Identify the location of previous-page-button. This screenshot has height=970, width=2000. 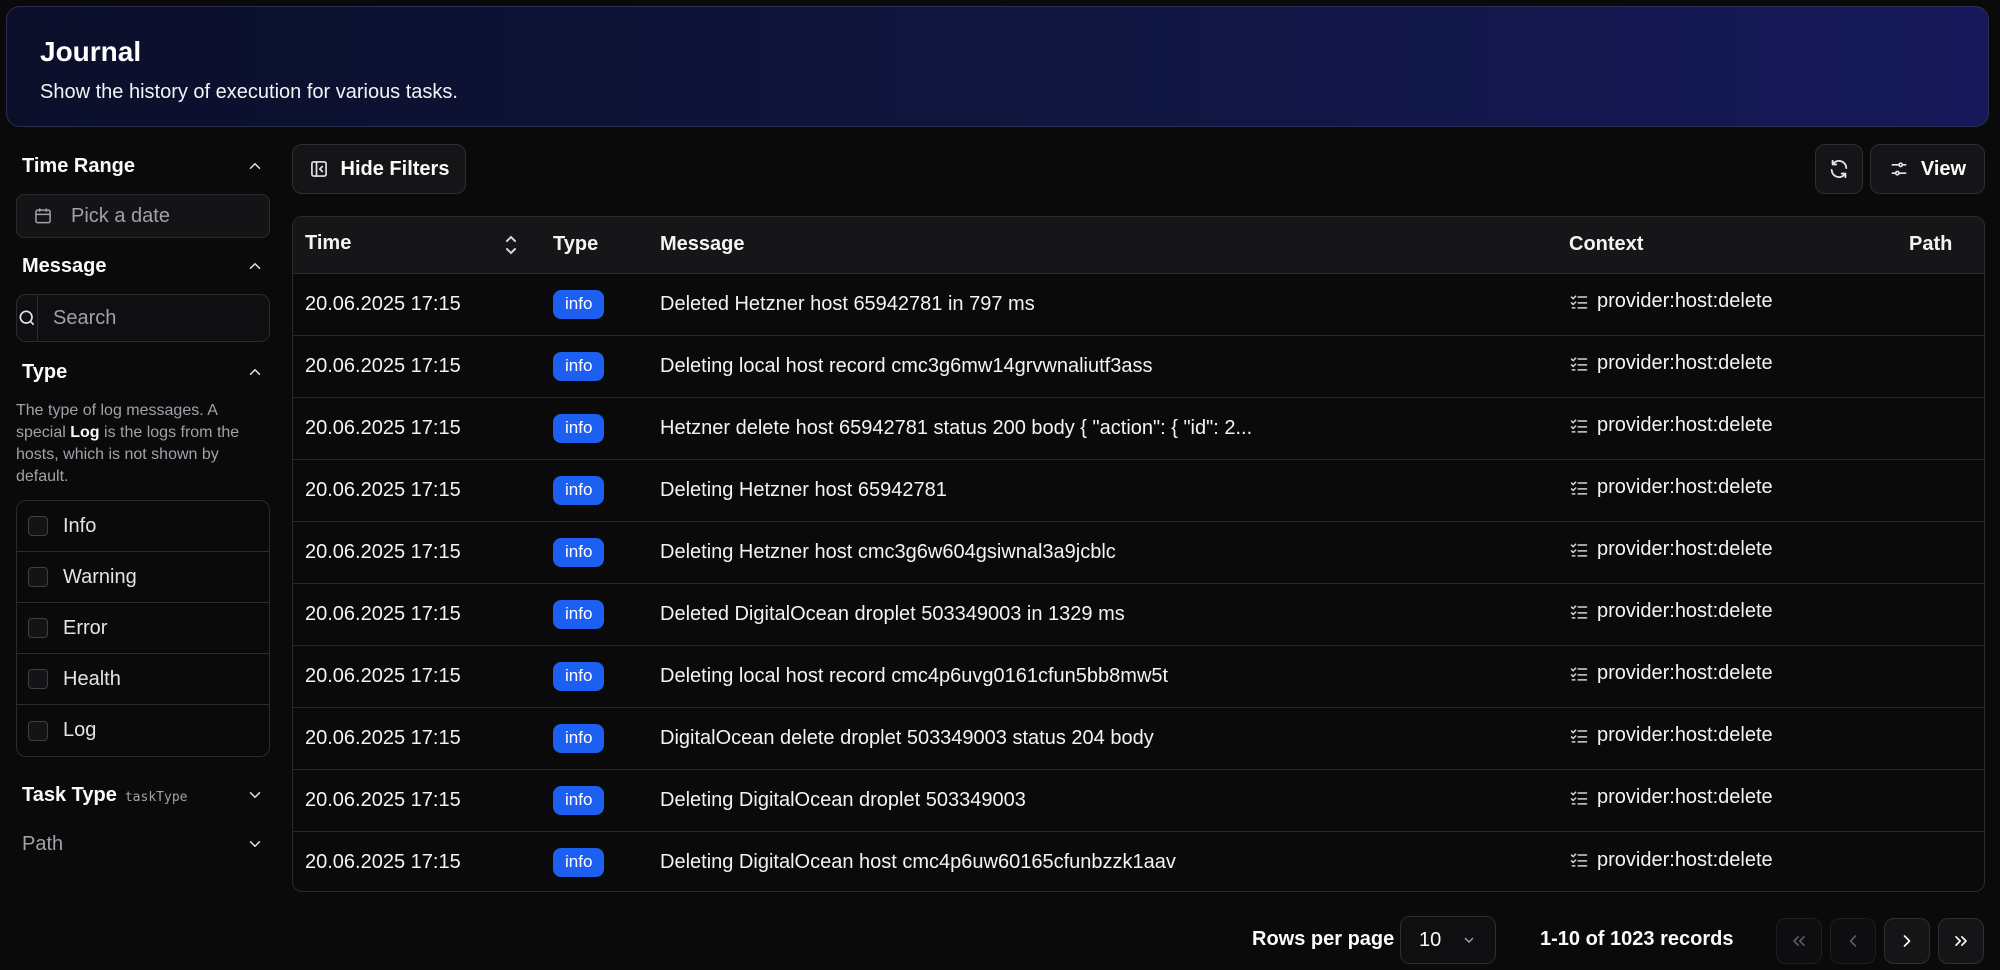
(1853, 941).